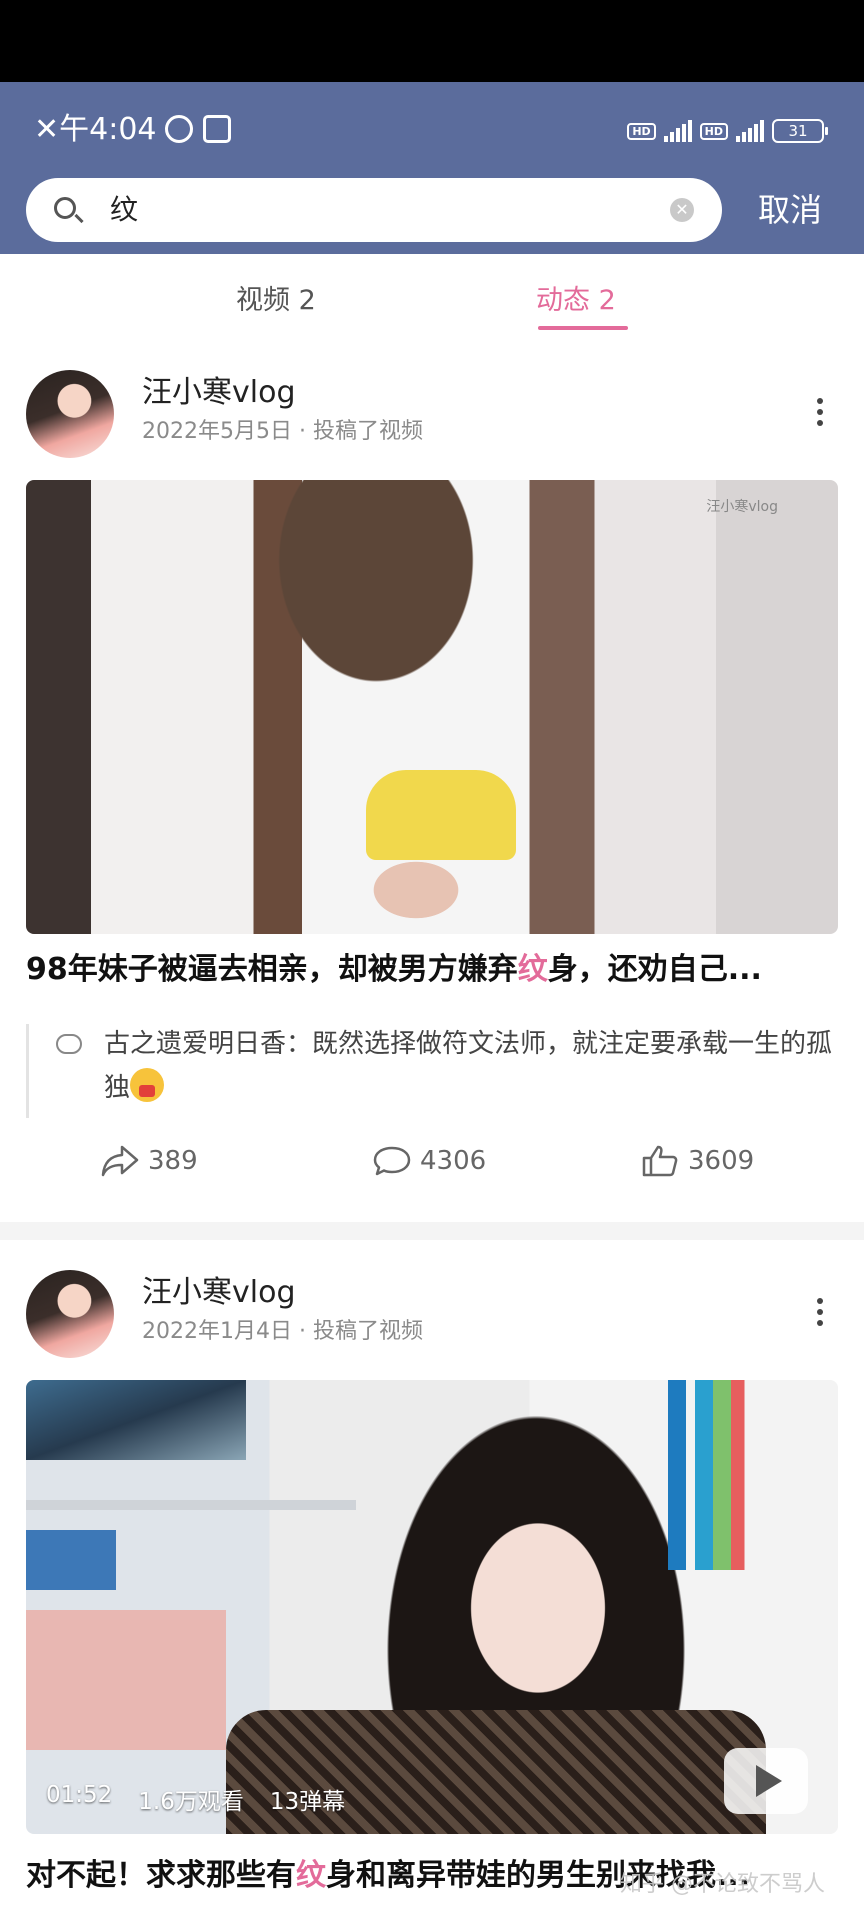  I want to click on search-icon, so click(65, 208).